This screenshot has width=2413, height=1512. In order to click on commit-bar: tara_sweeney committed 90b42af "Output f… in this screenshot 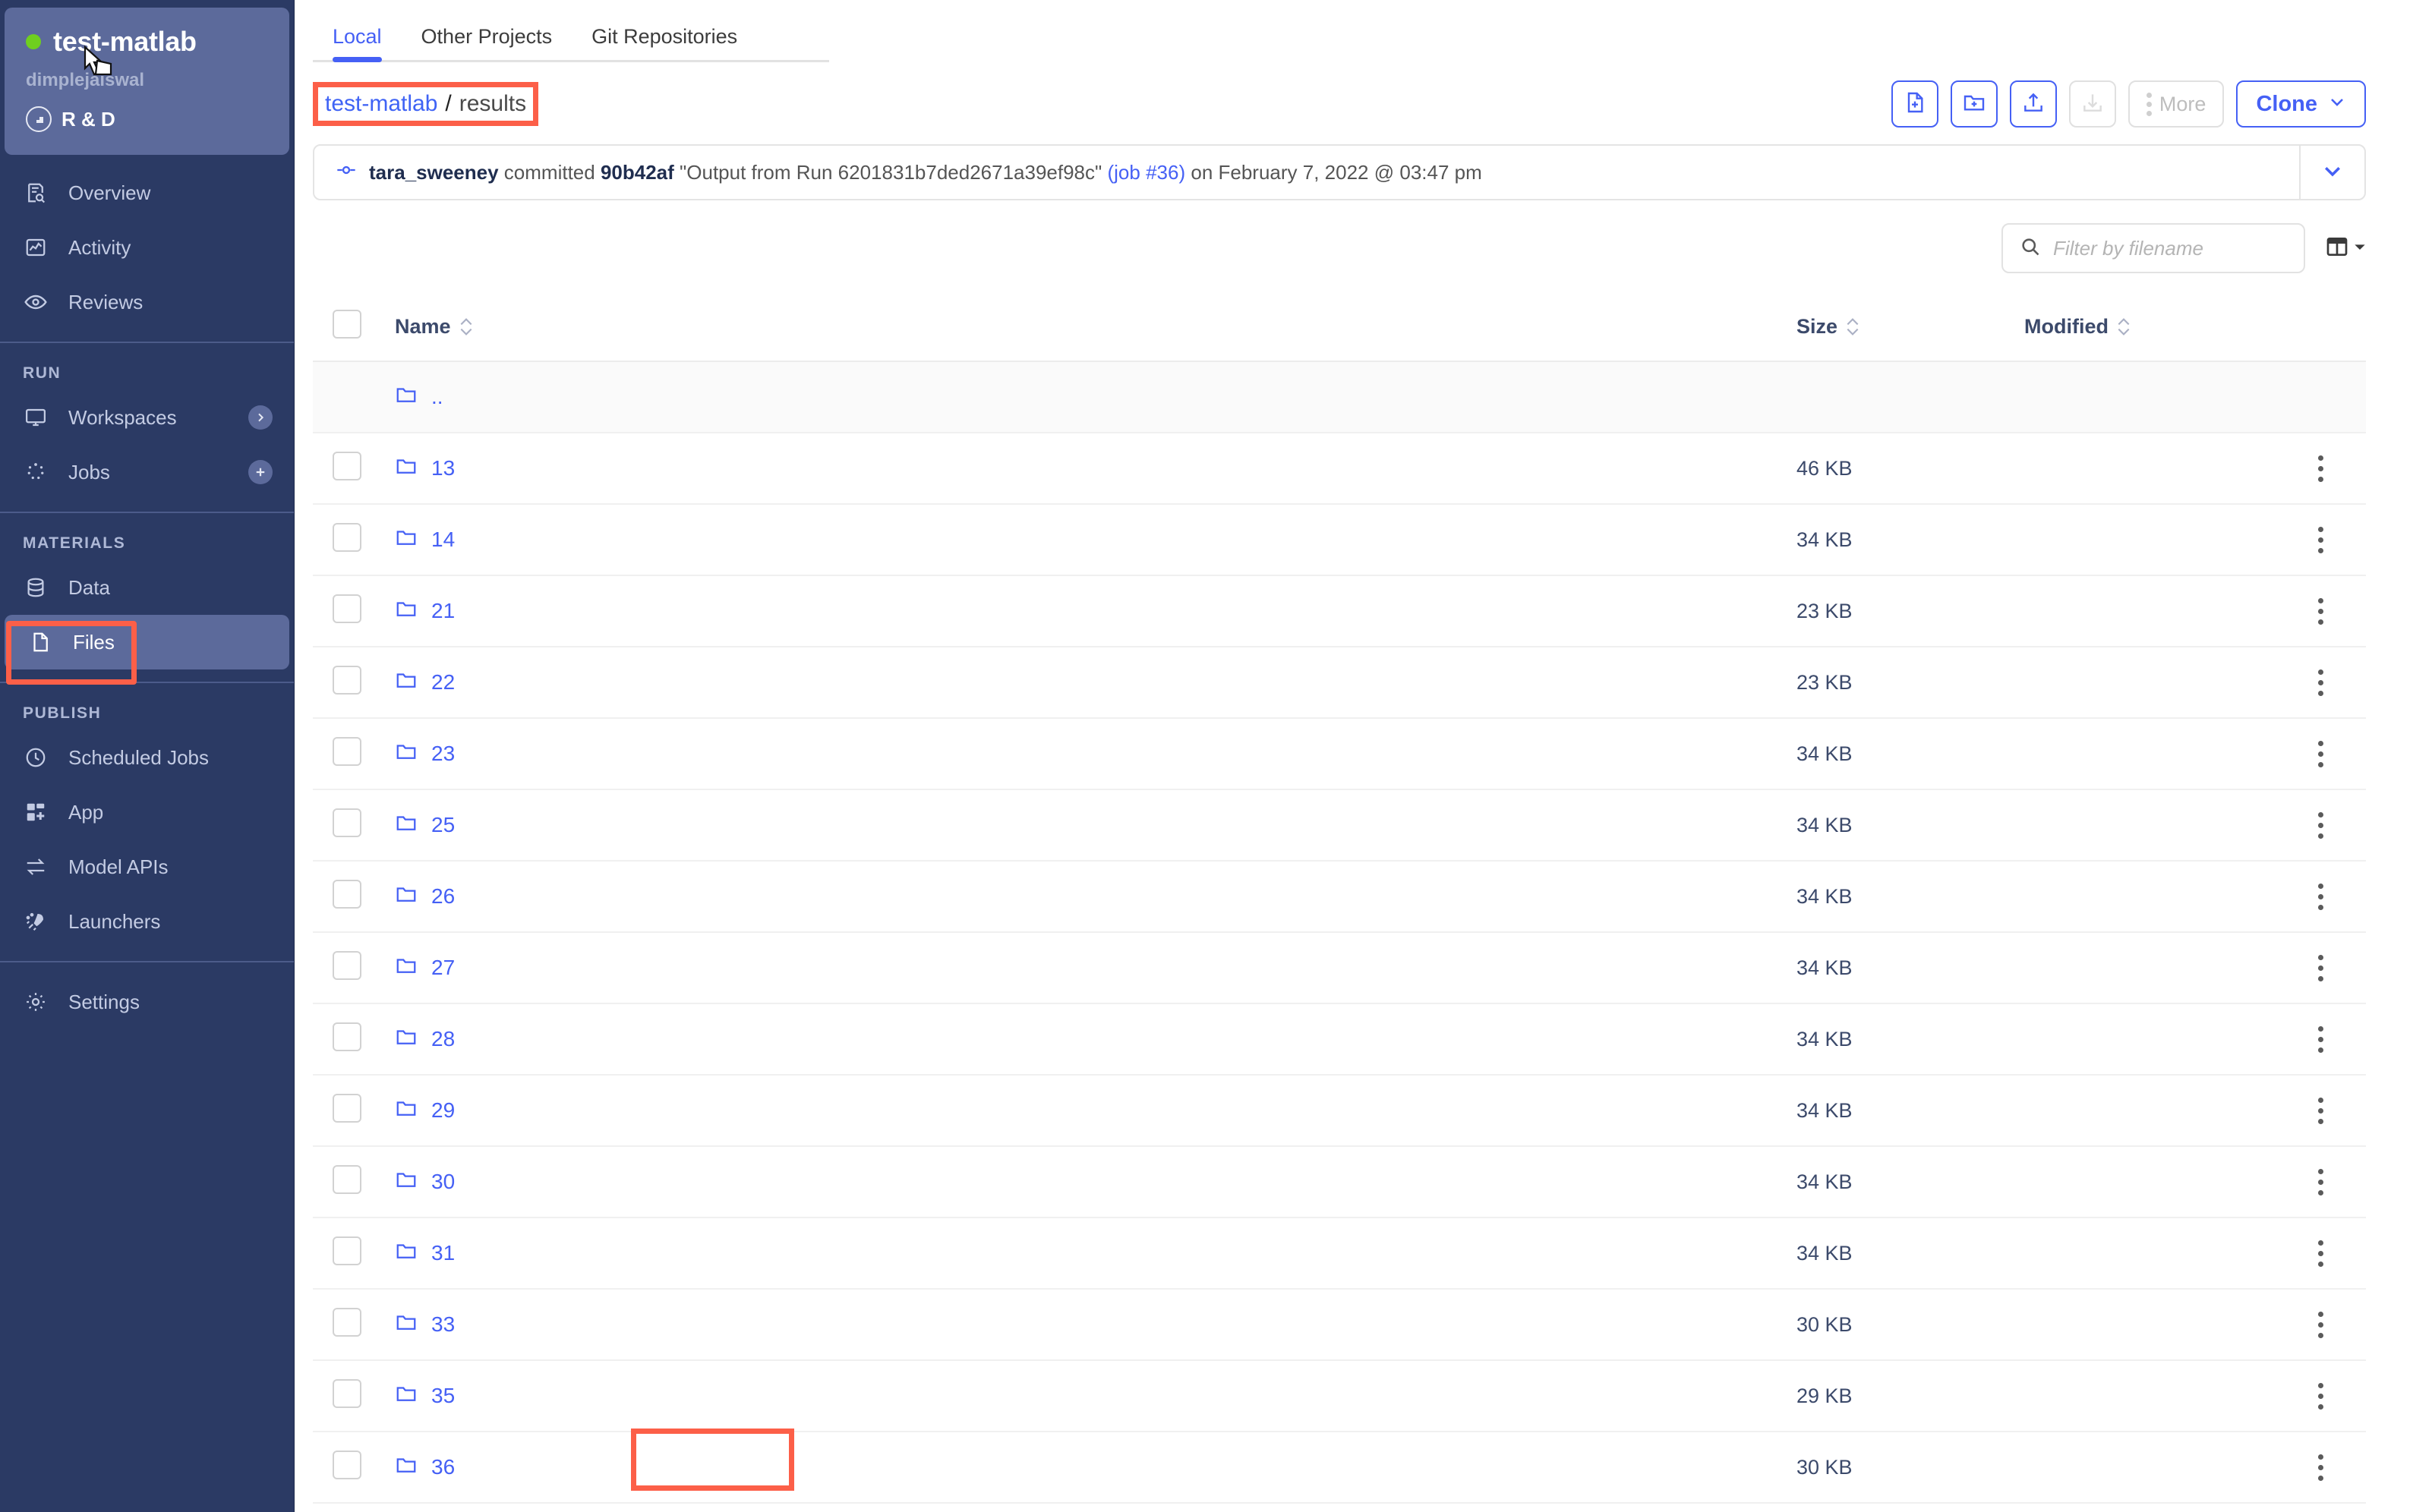, I will do `click(1339, 172)`.